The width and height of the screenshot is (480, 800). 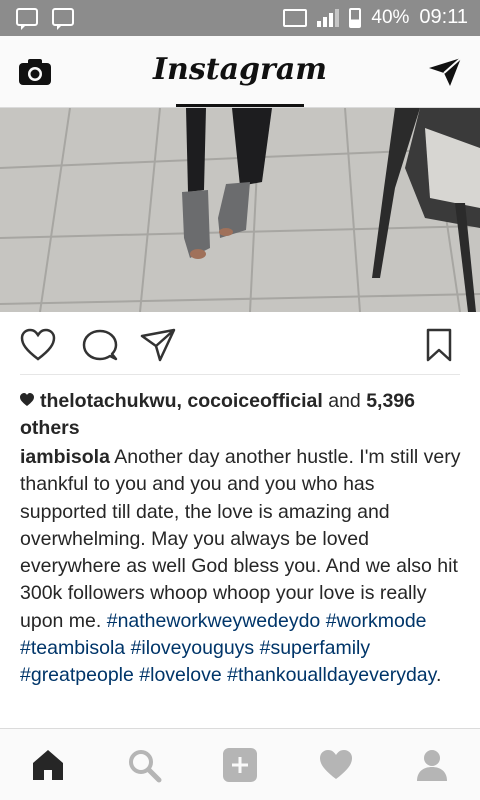 What do you see at coordinates (240, 105) in the screenshot?
I see `logo-underline` at bounding box center [240, 105].